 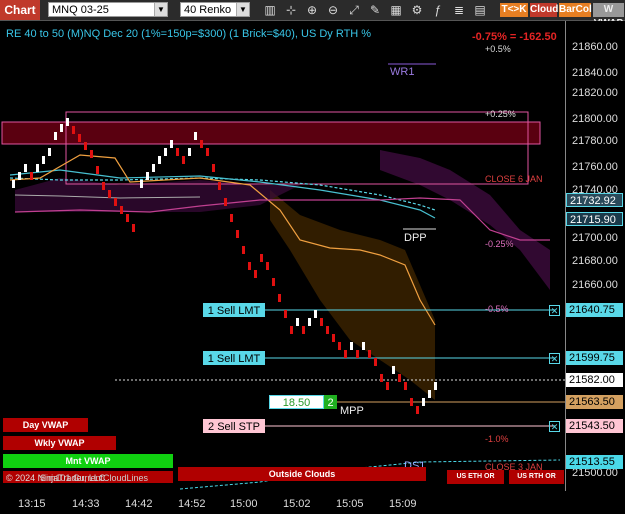 I want to click on price-label: 21840.00, so click(x=595, y=73).